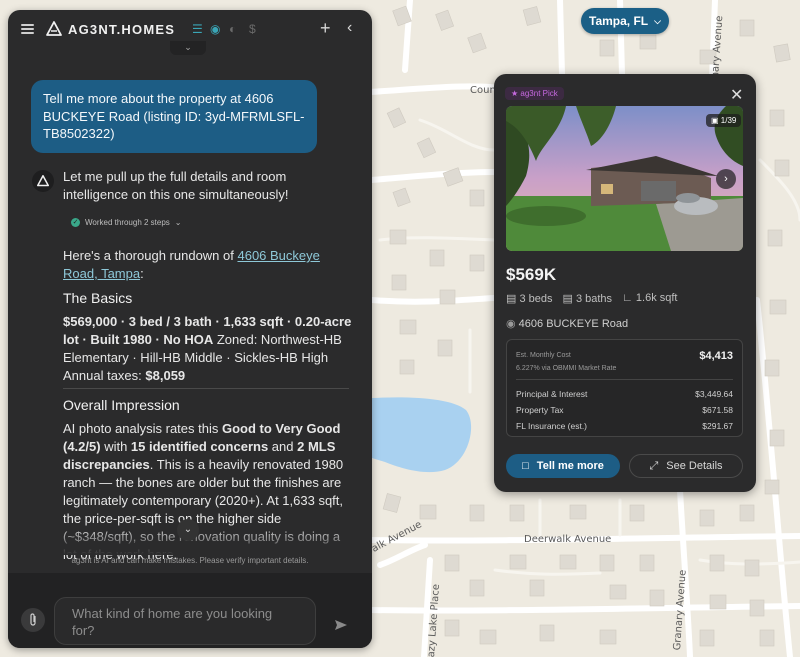 Image resolution: width=800 pixels, height=657 pixels. Describe the element at coordinates (27, 29) in the screenshot. I see `menu-icon` at that location.